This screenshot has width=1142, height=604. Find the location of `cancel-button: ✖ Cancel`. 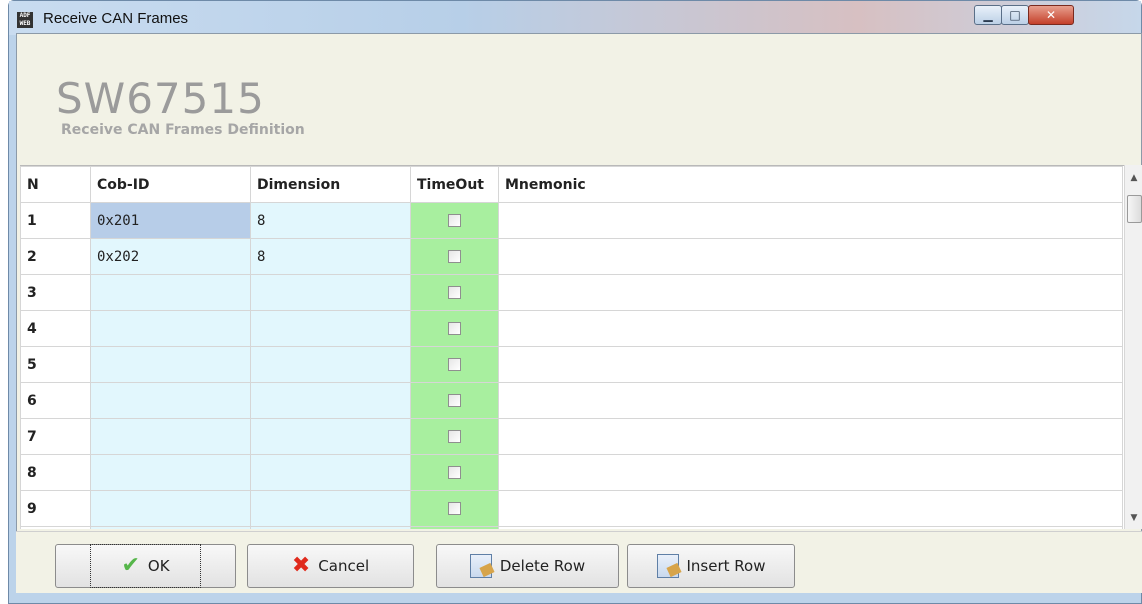

cancel-button: ✖ Cancel is located at coordinates (330, 566).